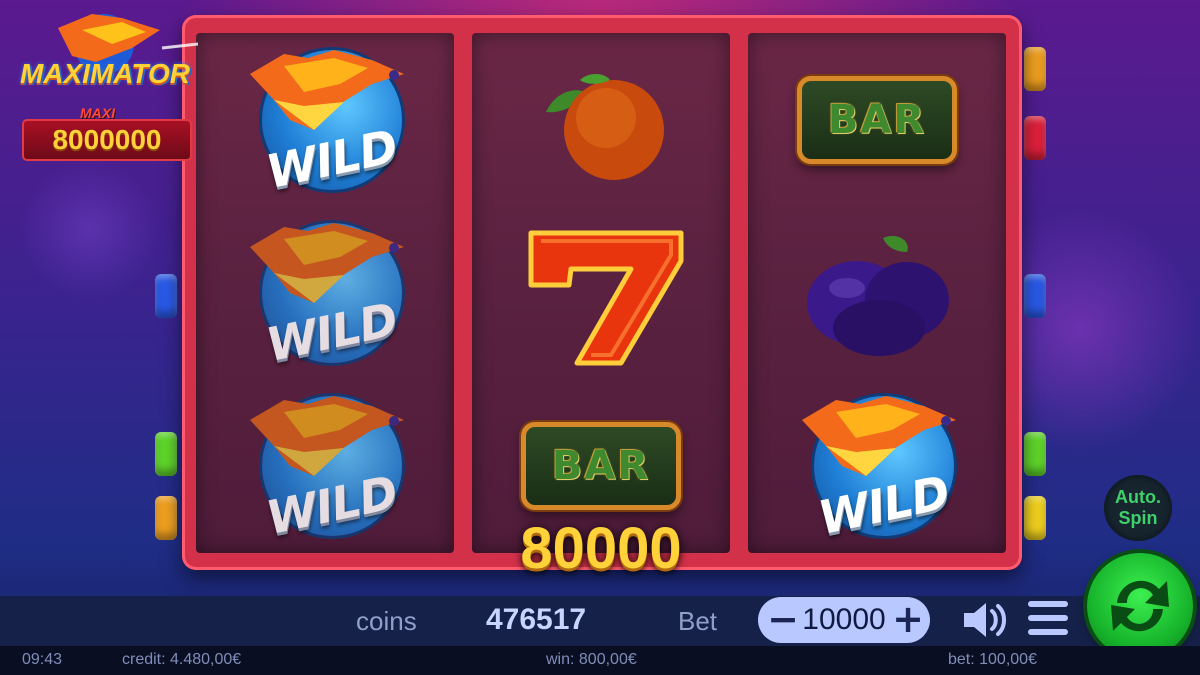 The width and height of the screenshot is (1200, 675). I want to click on autospin-label-2: Spin, so click(1138, 518).